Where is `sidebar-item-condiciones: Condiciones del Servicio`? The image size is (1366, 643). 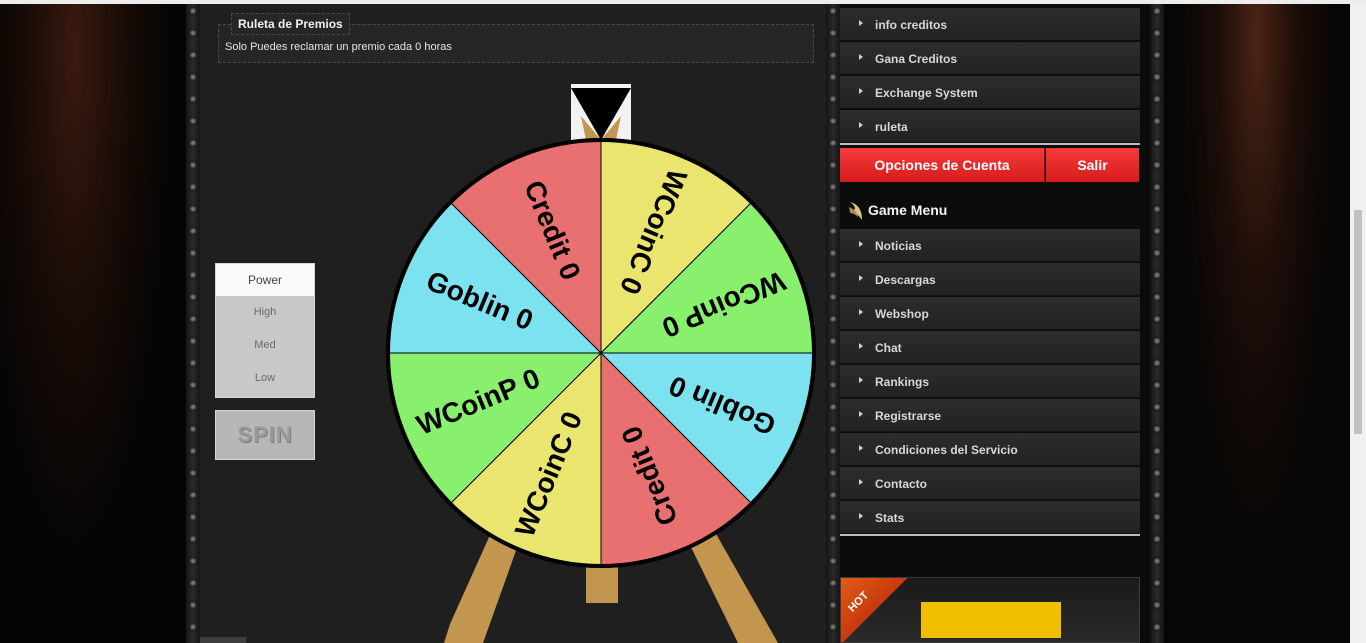 sidebar-item-condiciones: Condiciones del Servicio is located at coordinates (990, 449).